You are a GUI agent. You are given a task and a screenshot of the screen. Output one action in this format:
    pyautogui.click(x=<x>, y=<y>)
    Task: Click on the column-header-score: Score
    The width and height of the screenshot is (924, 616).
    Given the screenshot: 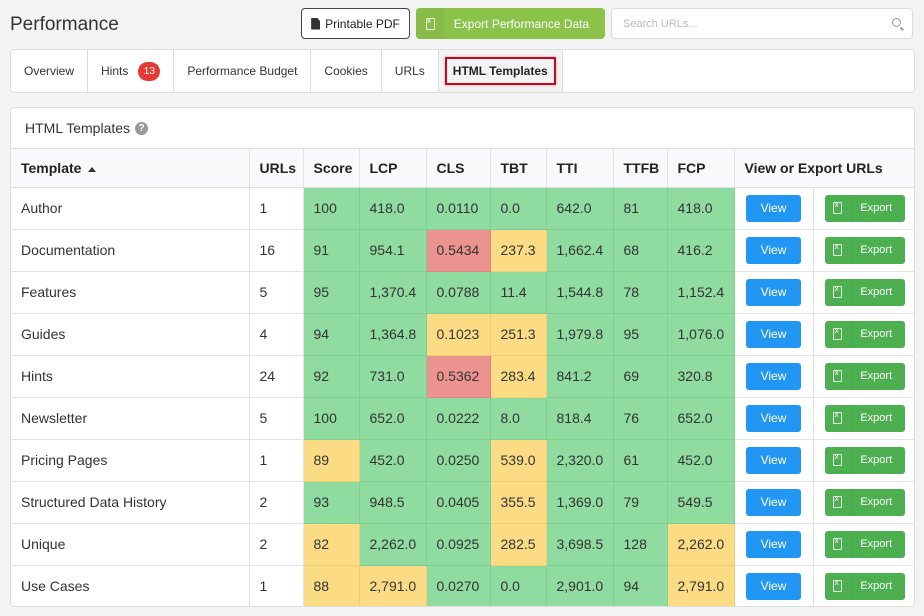 What is the action you would take?
    pyautogui.click(x=331, y=168)
    